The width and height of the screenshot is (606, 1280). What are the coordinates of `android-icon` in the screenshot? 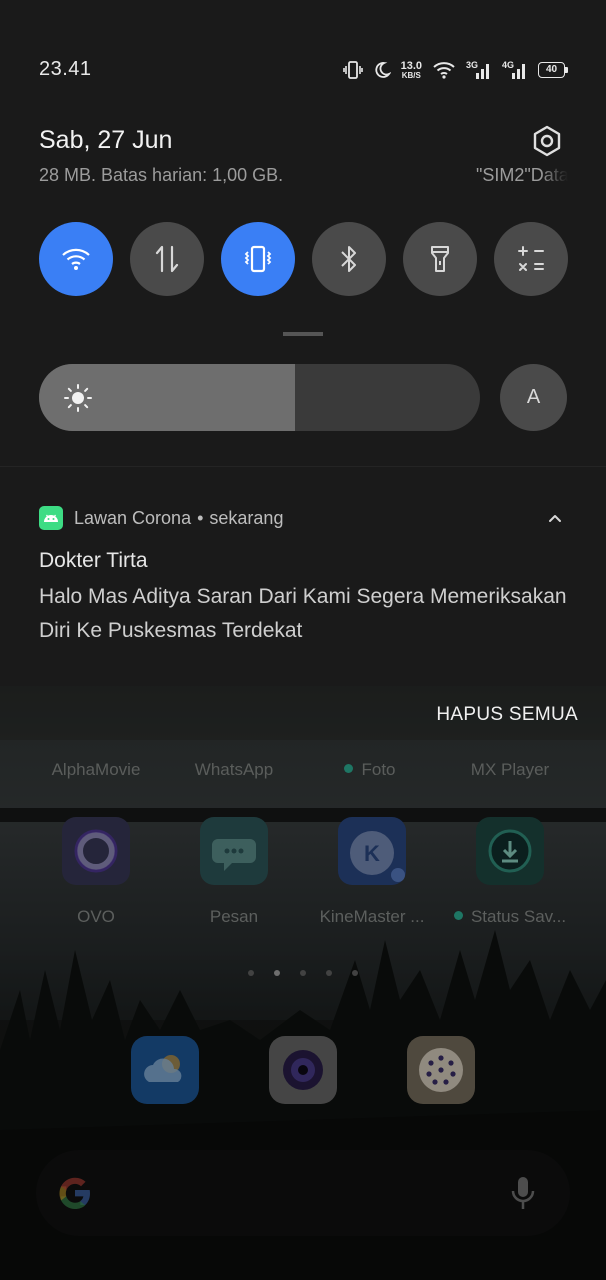 It's located at (51, 518).